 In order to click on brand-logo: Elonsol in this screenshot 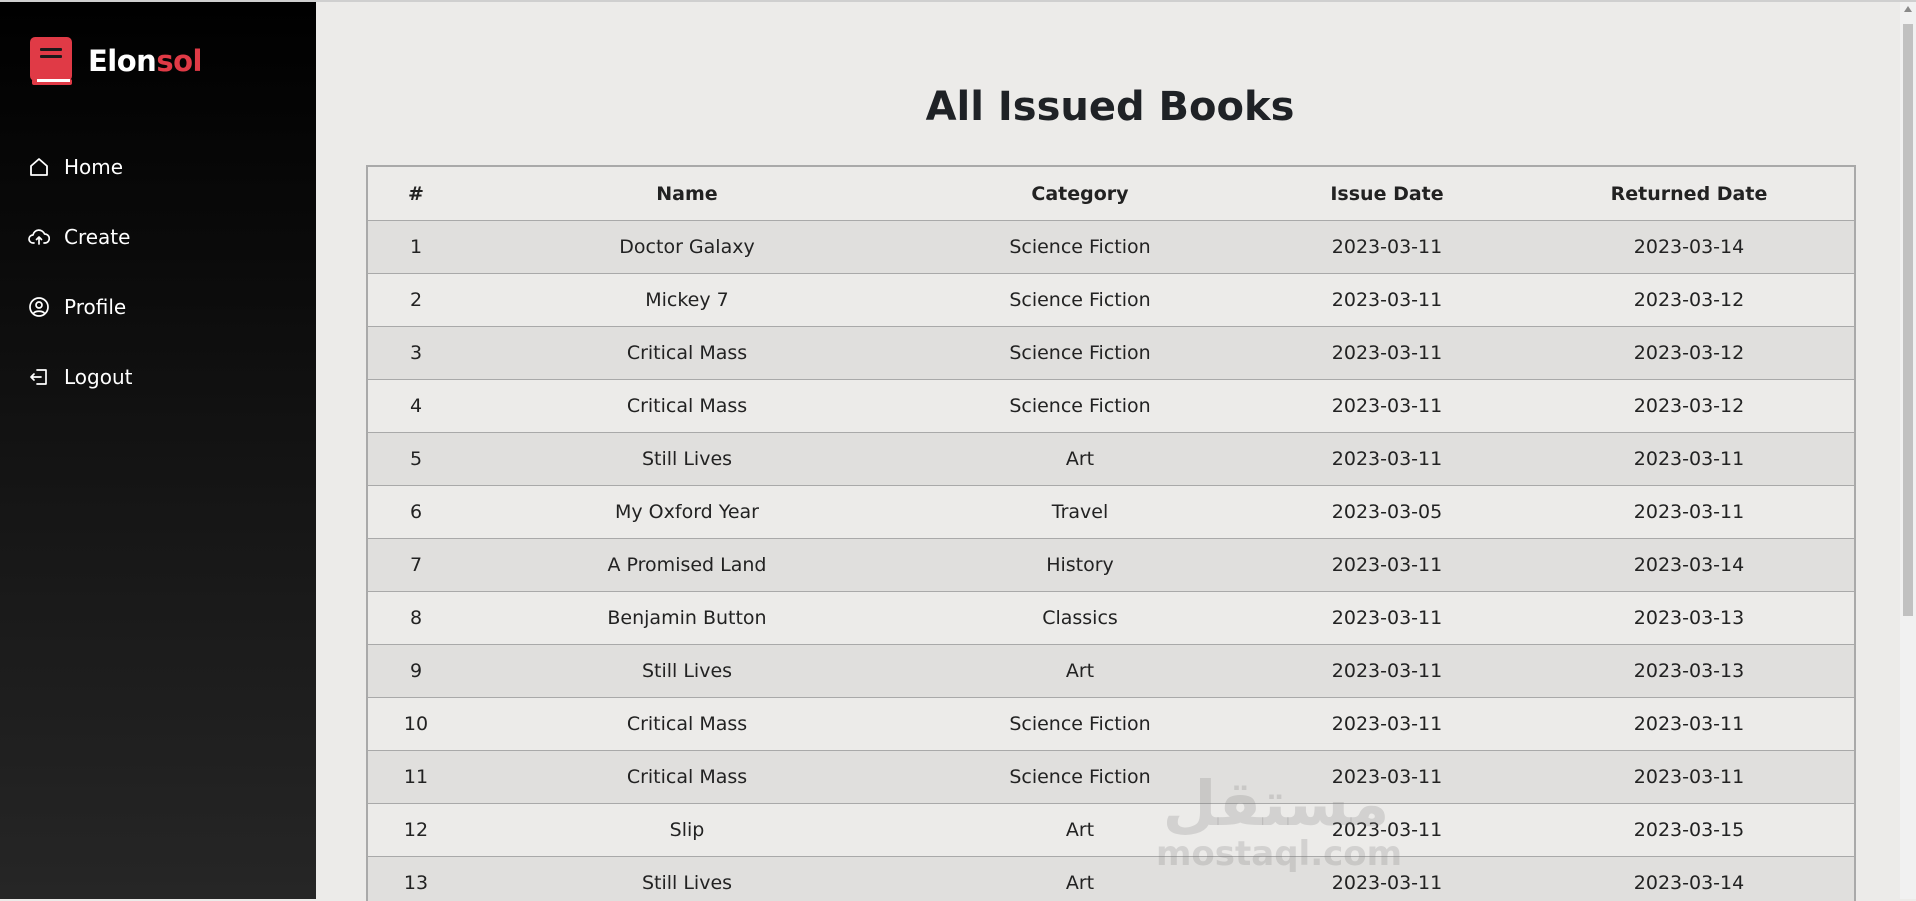, I will do `click(115, 61)`.